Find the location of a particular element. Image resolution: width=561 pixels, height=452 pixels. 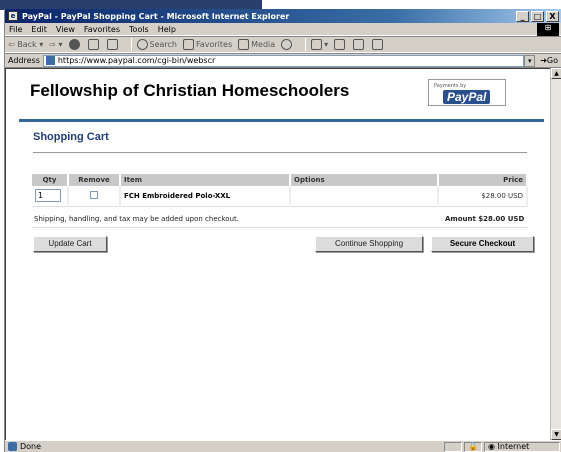

ssl-lock-pane: 🔒 is located at coordinates (473, 446).